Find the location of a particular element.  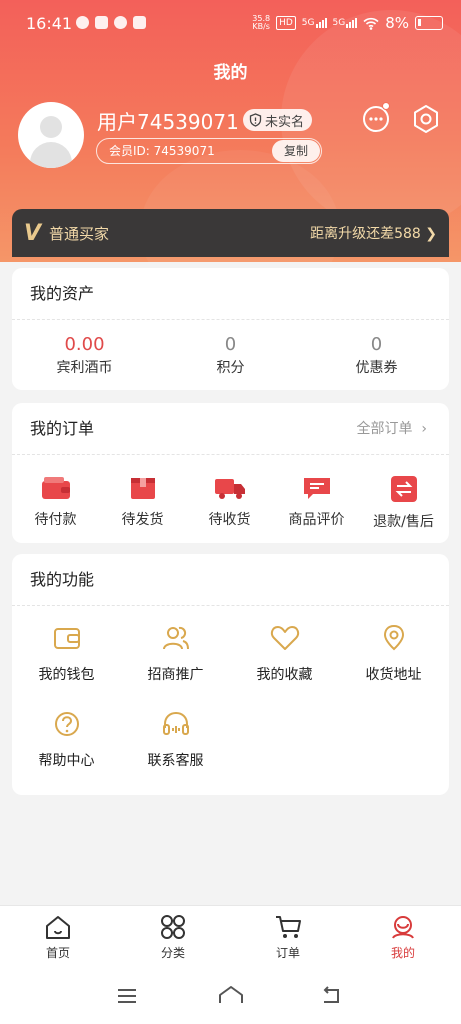

refund-icon is located at coordinates (403, 489).